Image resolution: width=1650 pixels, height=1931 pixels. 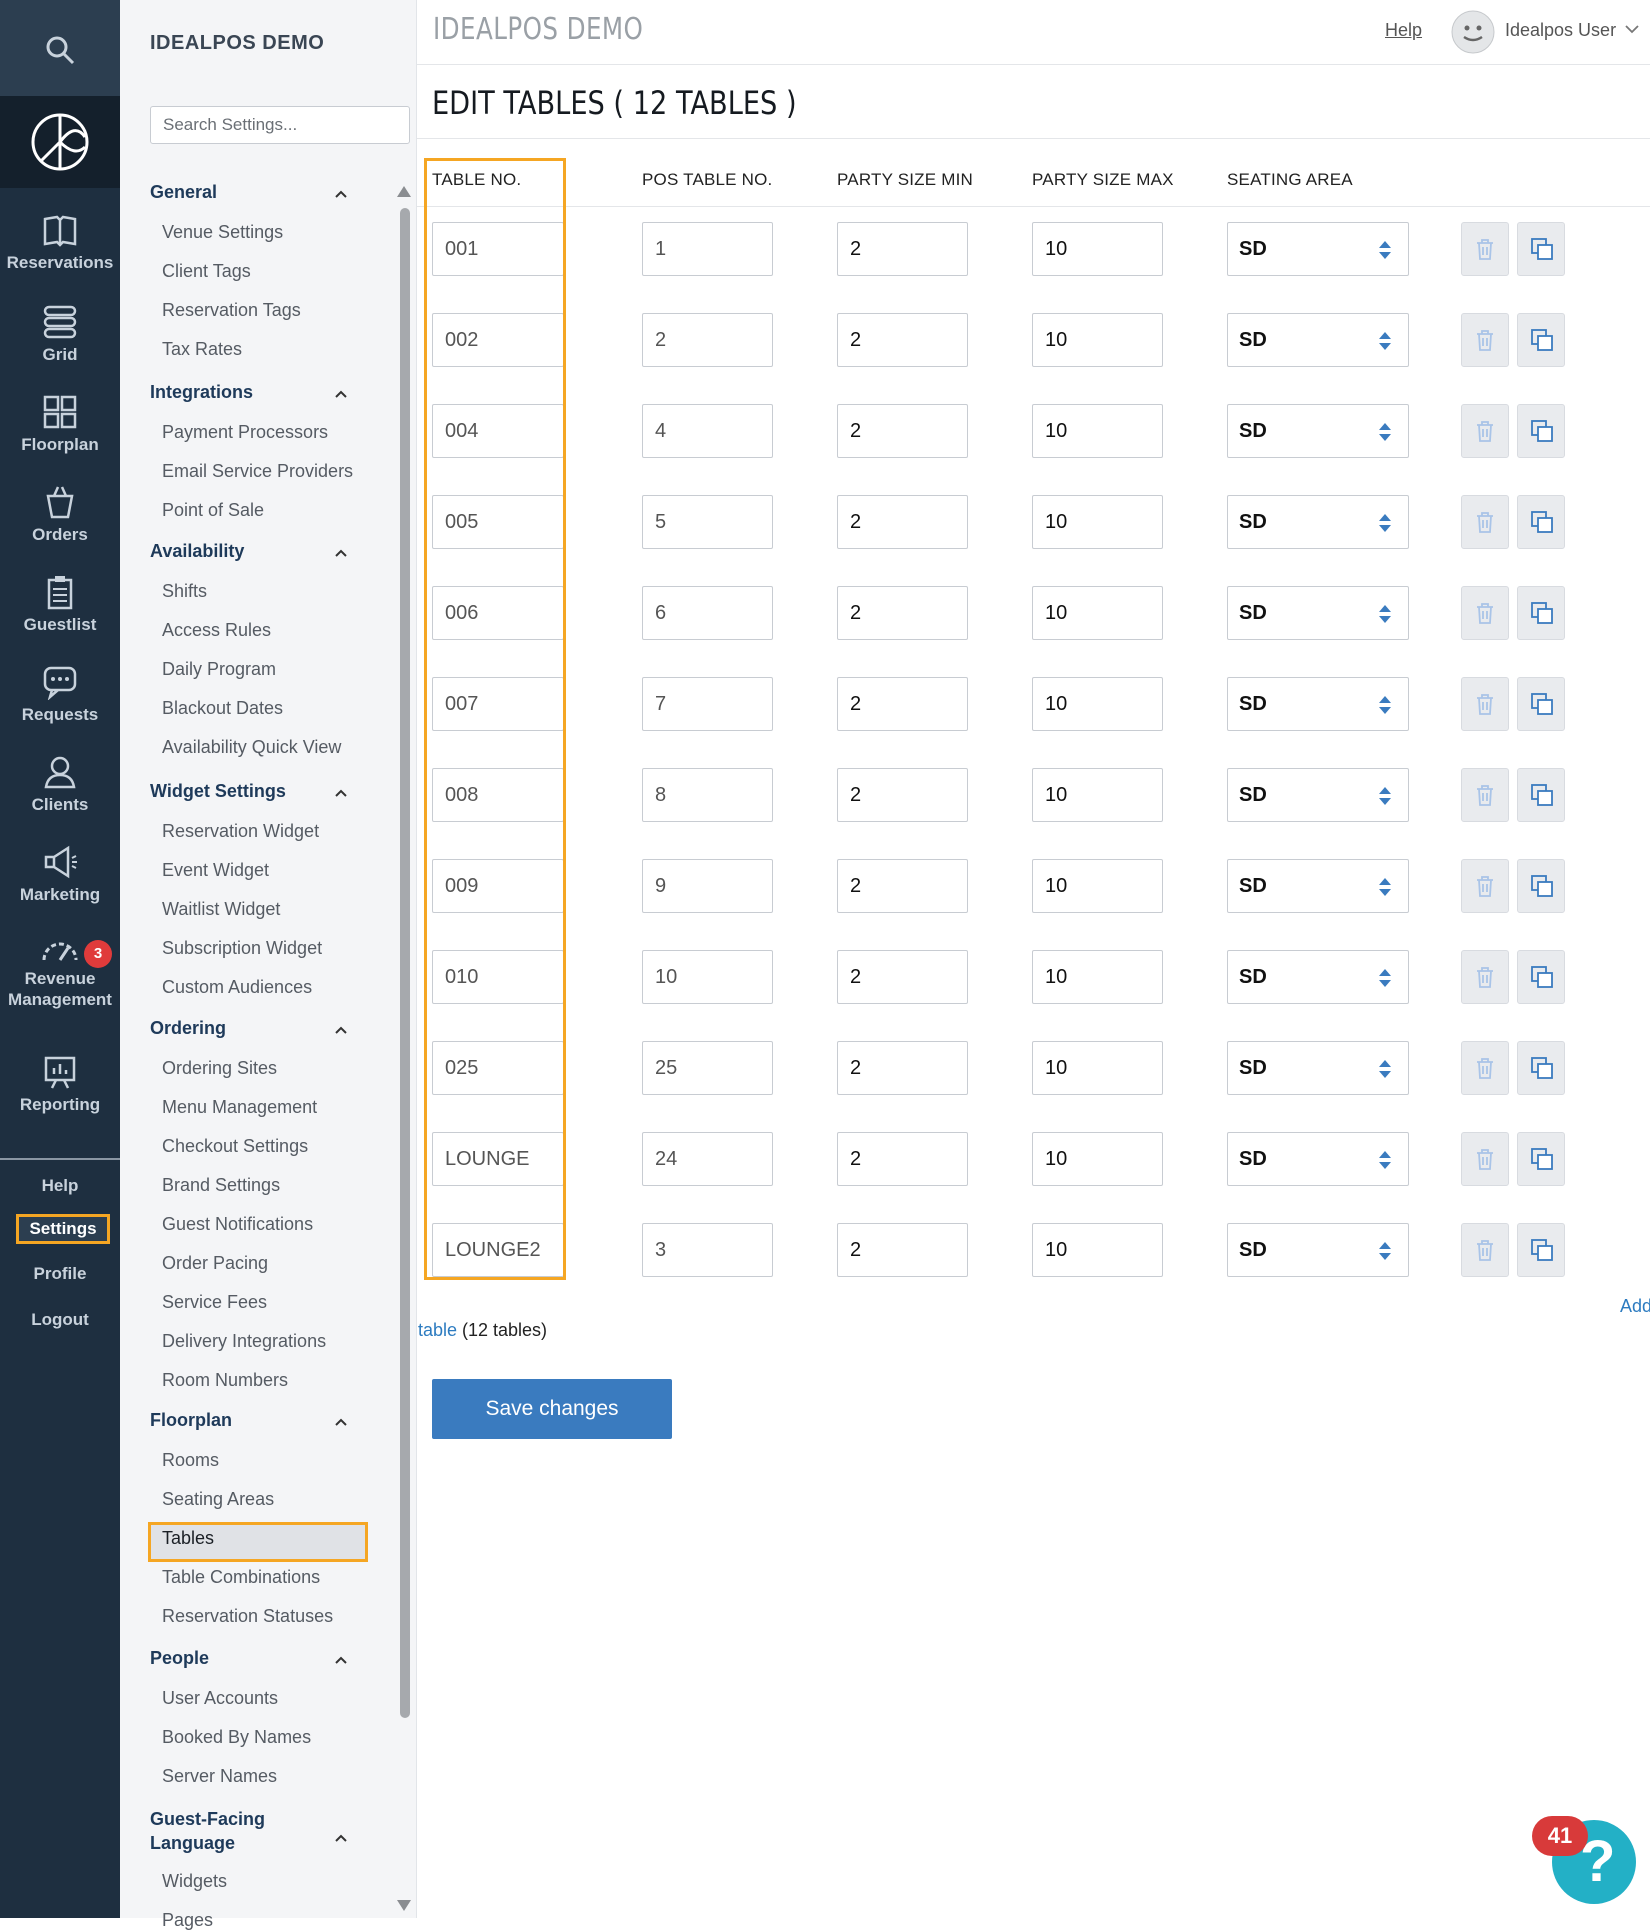 What do you see at coordinates (220, 1698) in the screenshot?
I see `sidebar-item-6-0: User Accounts` at bounding box center [220, 1698].